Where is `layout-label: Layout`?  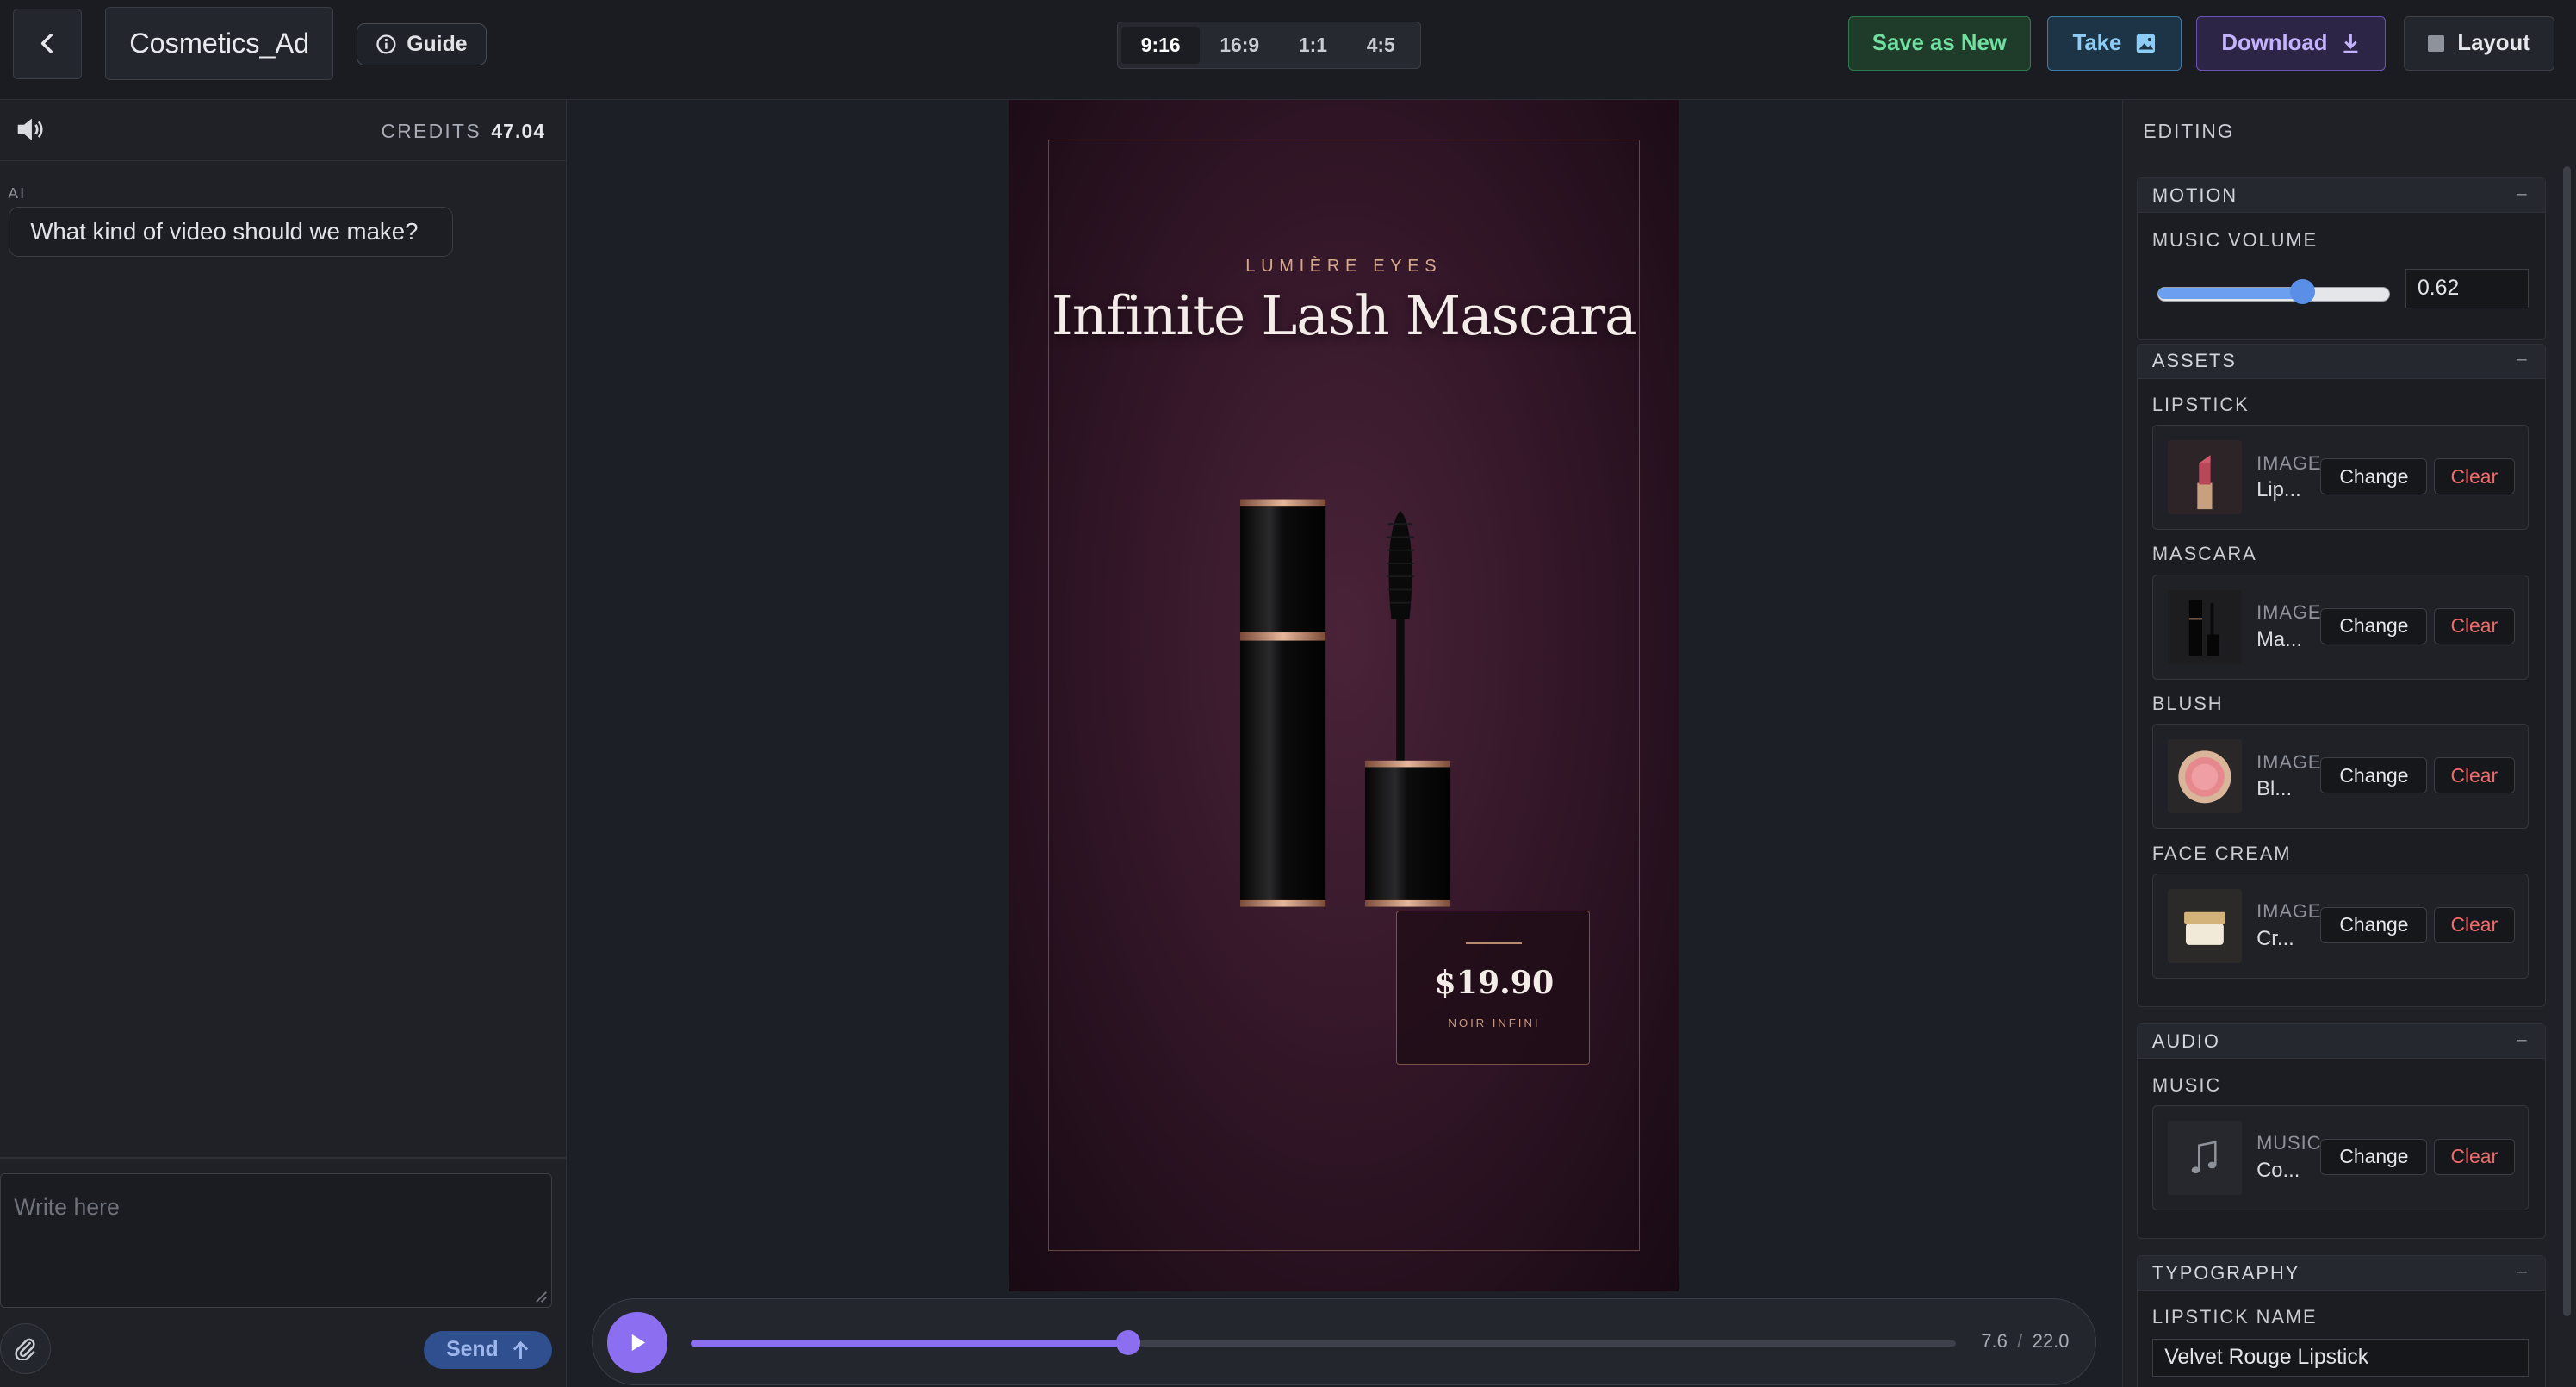 layout-label: Layout is located at coordinates (2493, 44).